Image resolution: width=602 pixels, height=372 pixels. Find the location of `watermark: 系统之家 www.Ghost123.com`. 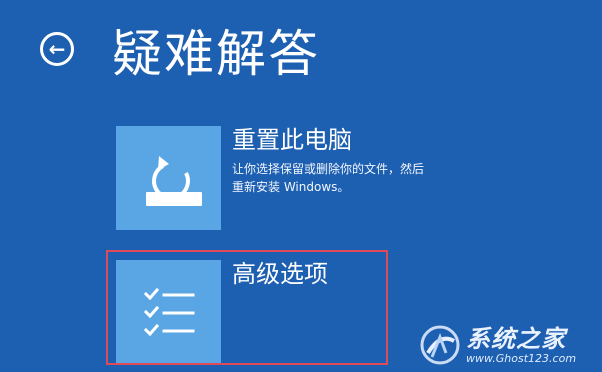

watermark: 系统之家 www.Ghost123.com is located at coordinates (510, 345).